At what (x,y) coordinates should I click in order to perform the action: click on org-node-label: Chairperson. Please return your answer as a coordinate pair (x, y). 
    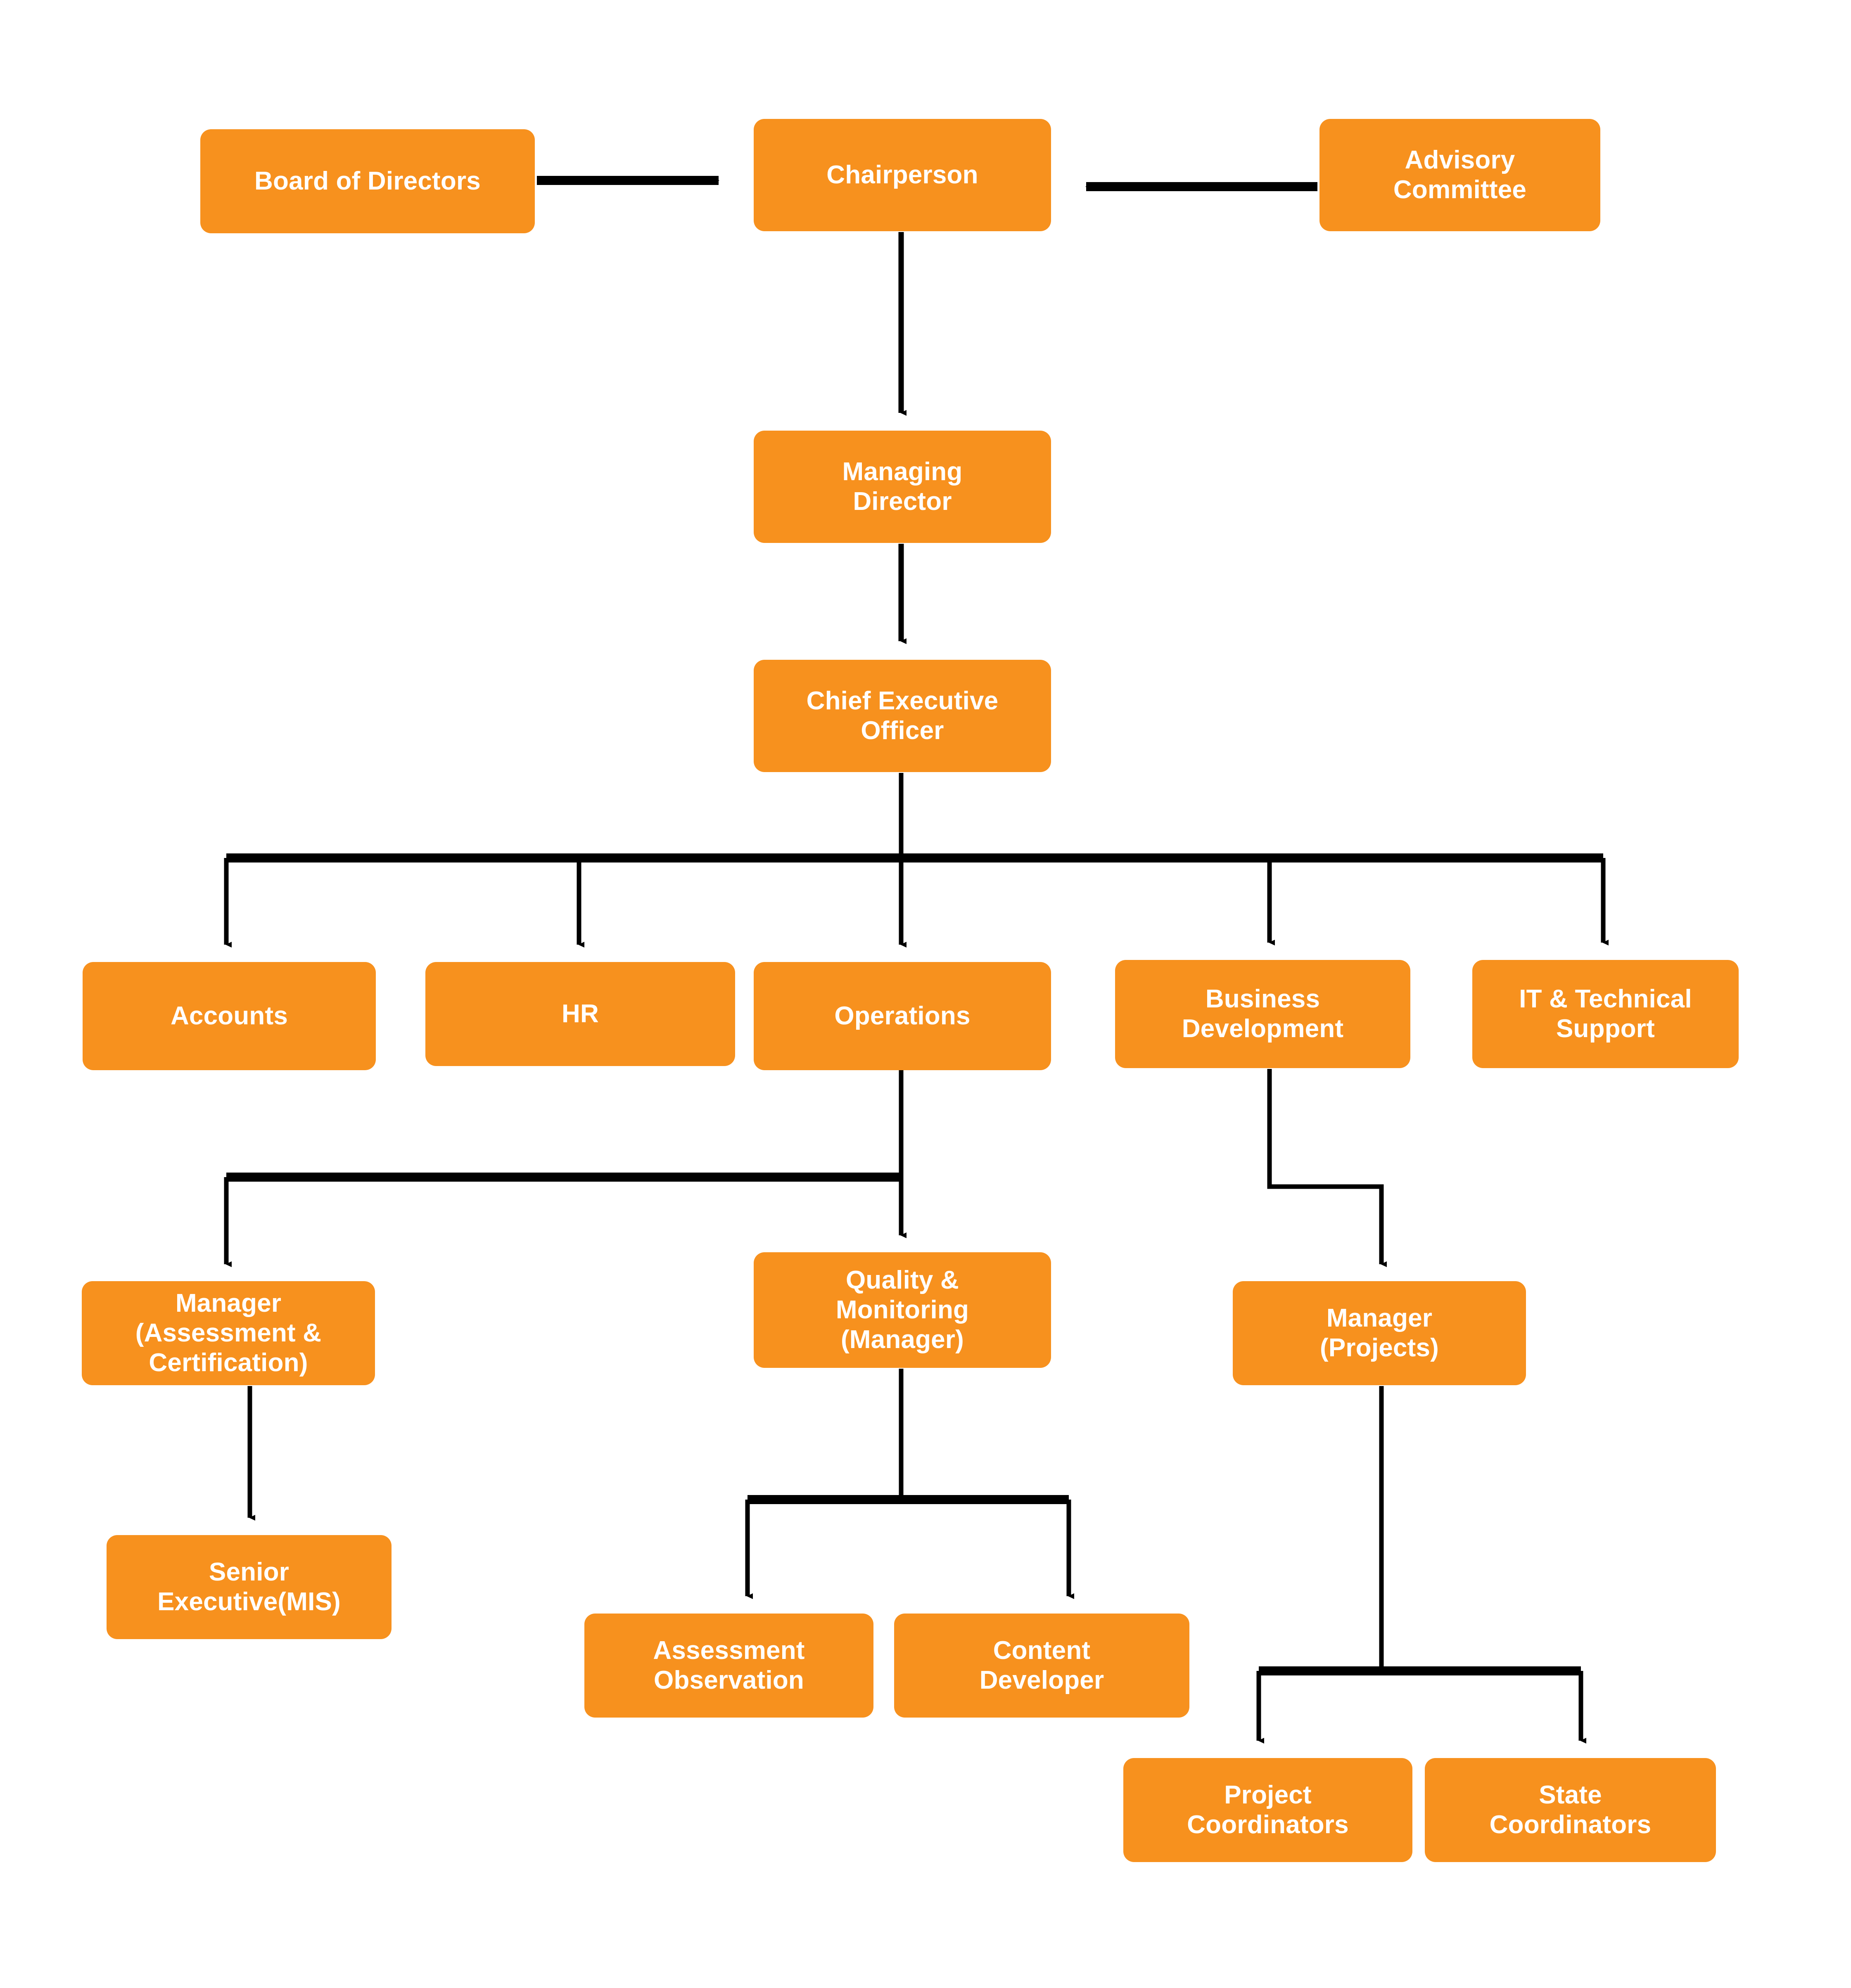
    Looking at the image, I should click on (902, 175).